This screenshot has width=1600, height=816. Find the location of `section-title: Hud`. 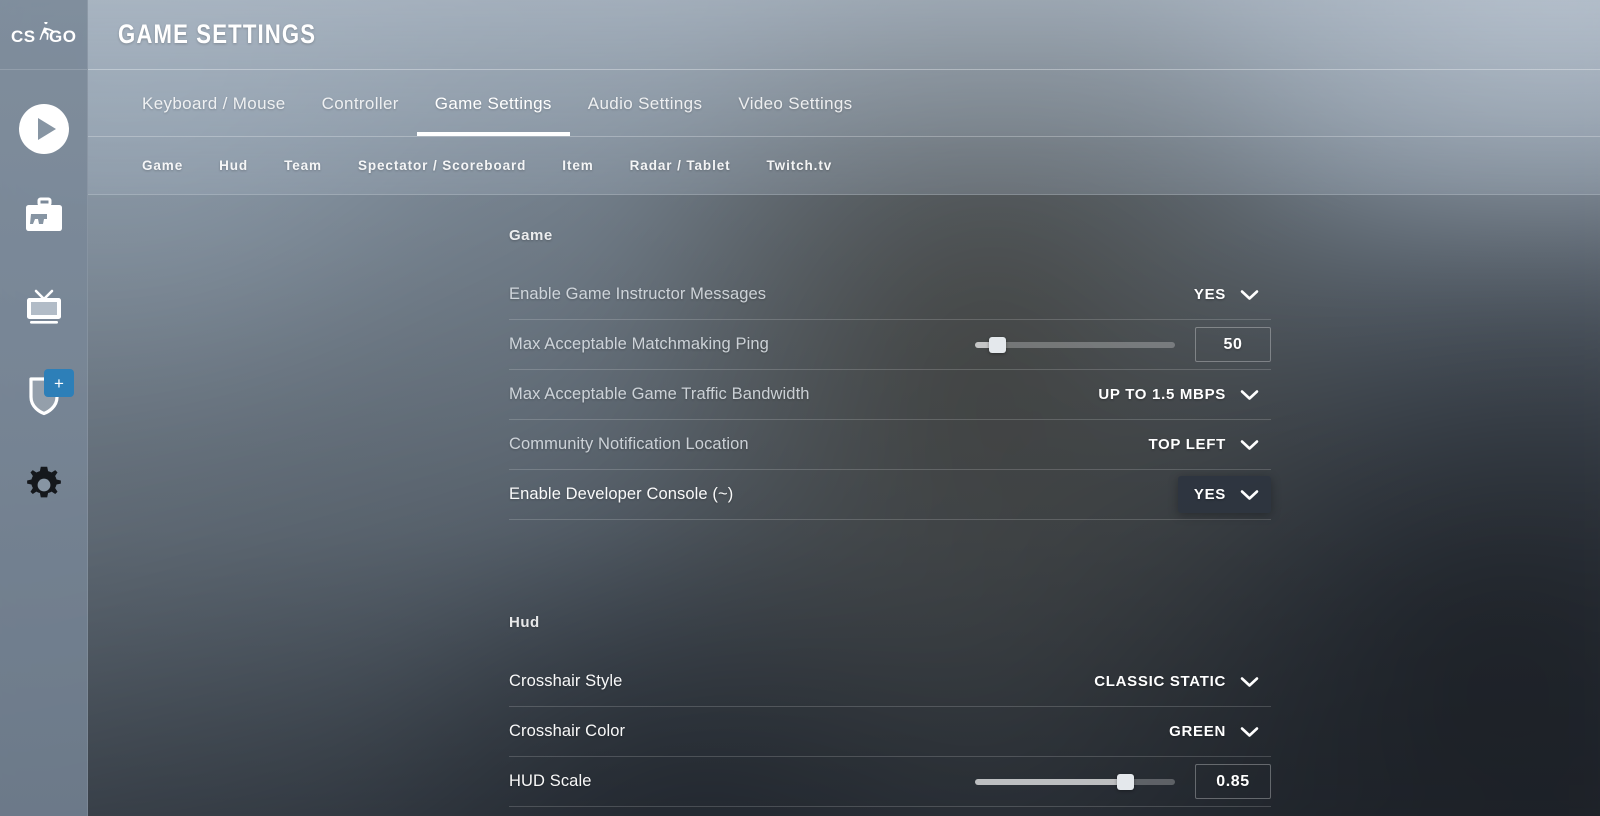

section-title: Hud is located at coordinates (524, 622).